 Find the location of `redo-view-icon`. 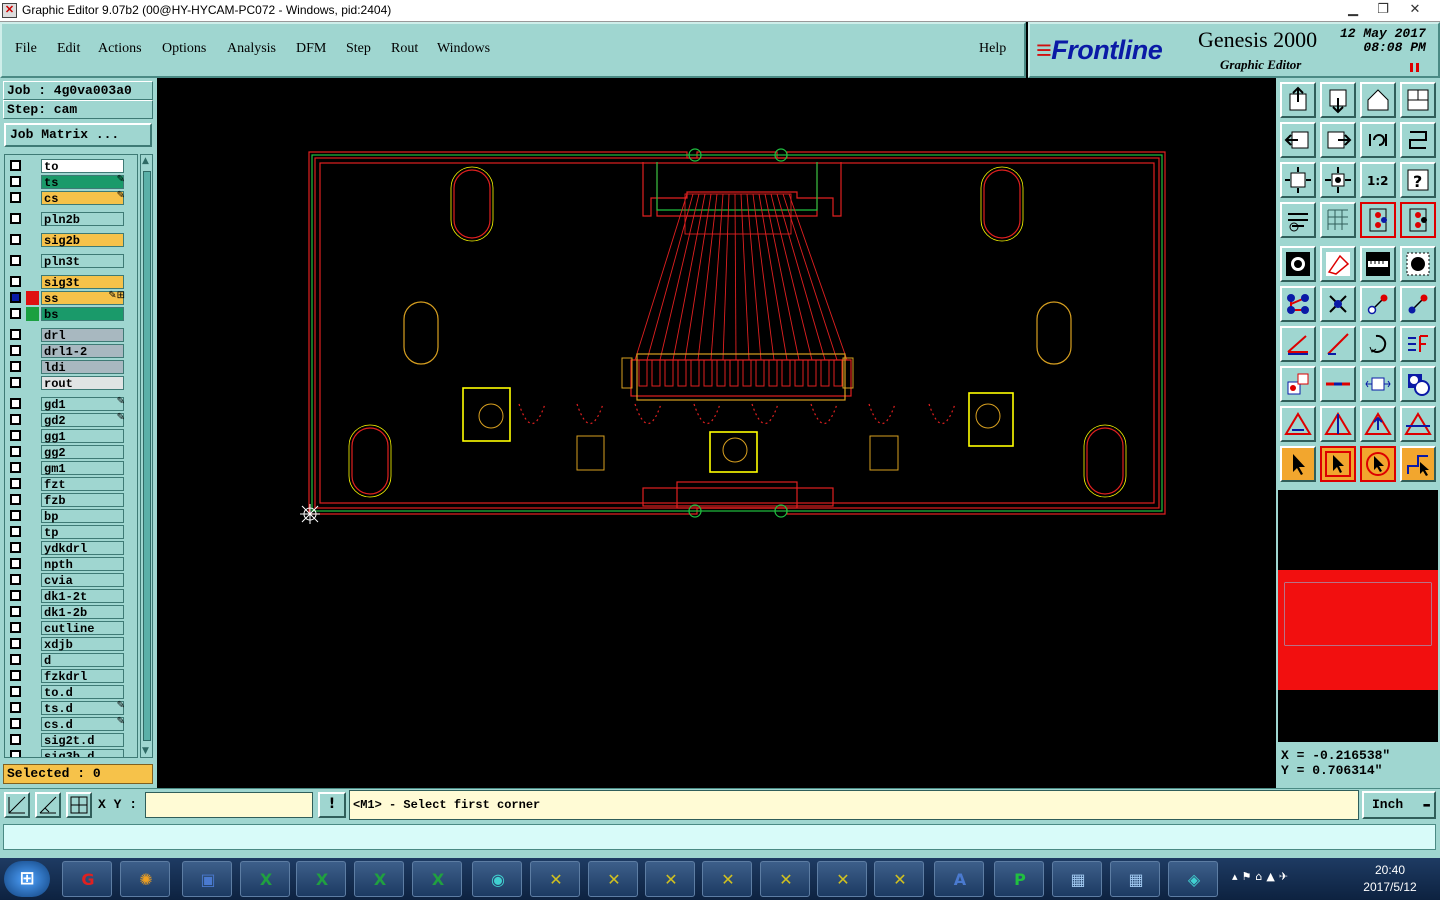

redo-view-icon is located at coordinates (1418, 140).